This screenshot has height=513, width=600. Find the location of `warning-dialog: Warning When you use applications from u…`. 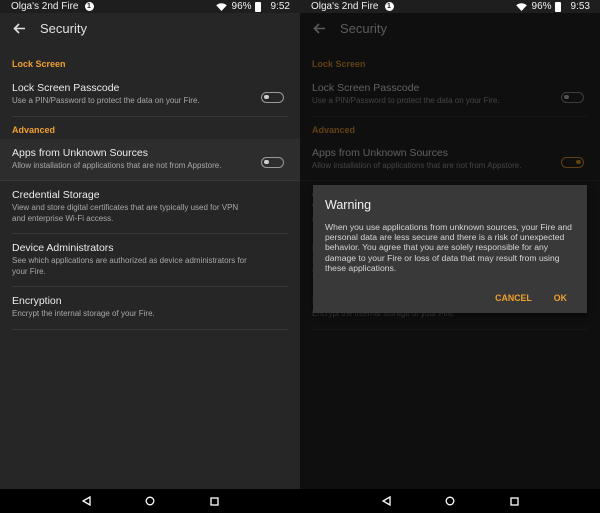

warning-dialog: Warning When you use applications from u… is located at coordinates (450, 249).